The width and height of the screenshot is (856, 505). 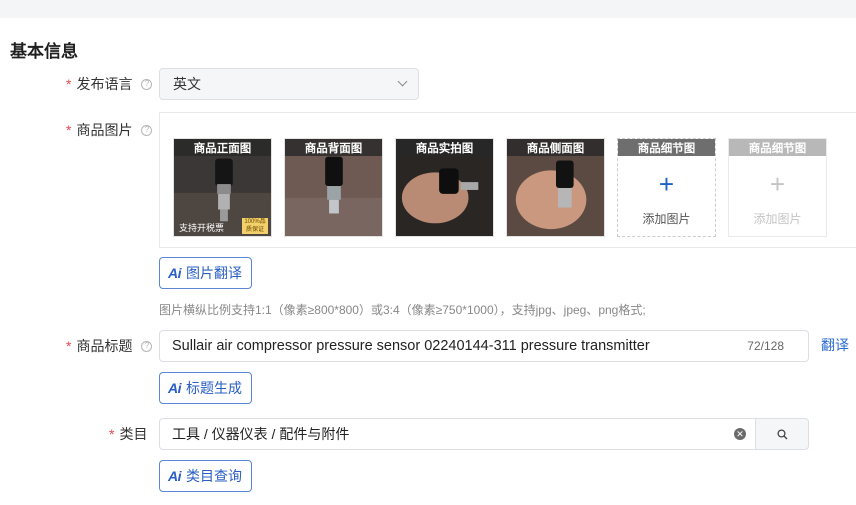 What do you see at coordinates (765, 346) in the screenshot?
I see `char-count: 72/128` at bounding box center [765, 346].